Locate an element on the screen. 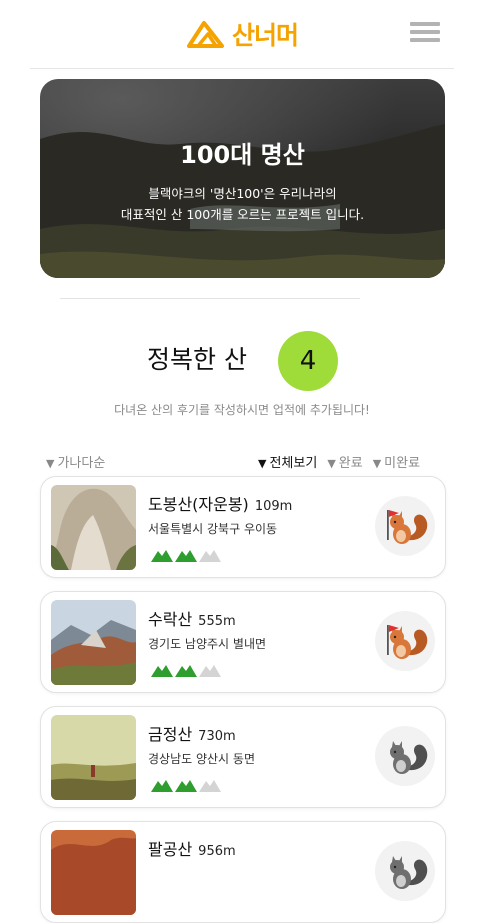 The height and width of the screenshot is (923, 484). conquered-label: 정복한 산 is located at coordinates (197, 359).